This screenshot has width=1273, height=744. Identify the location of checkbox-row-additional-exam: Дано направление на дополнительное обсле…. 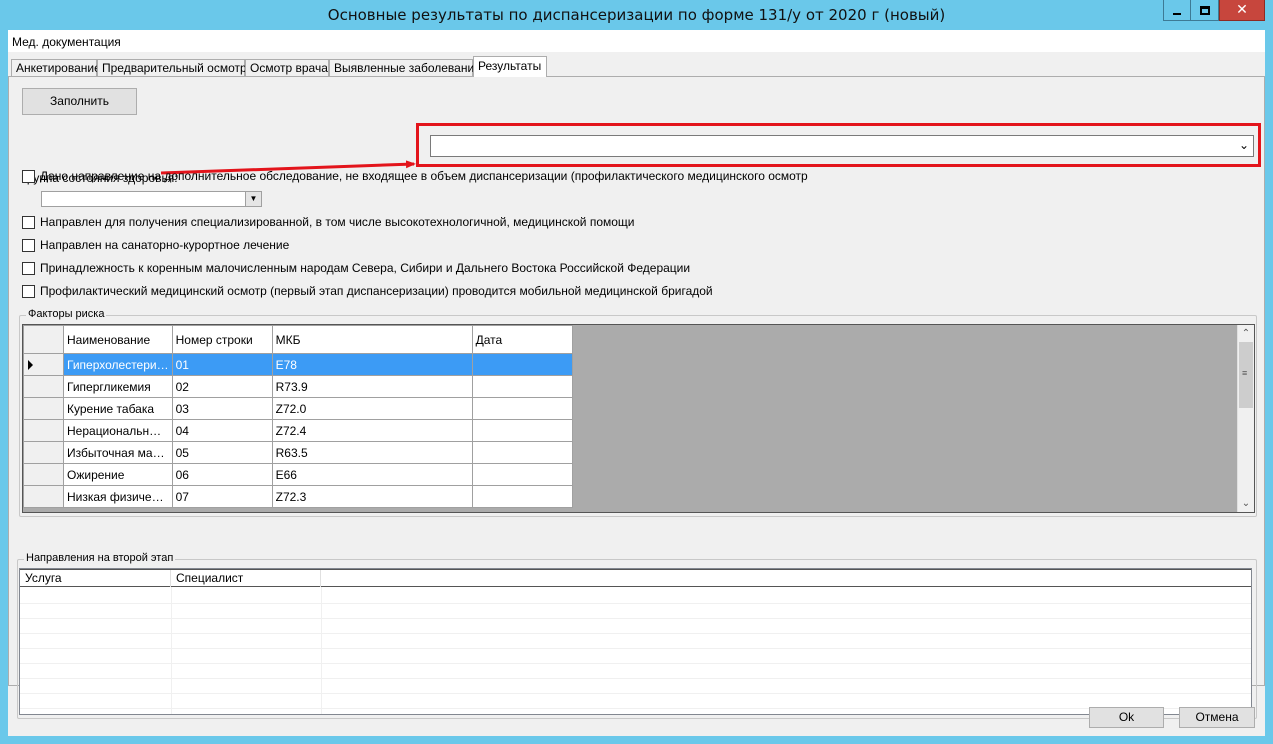
(415, 176).